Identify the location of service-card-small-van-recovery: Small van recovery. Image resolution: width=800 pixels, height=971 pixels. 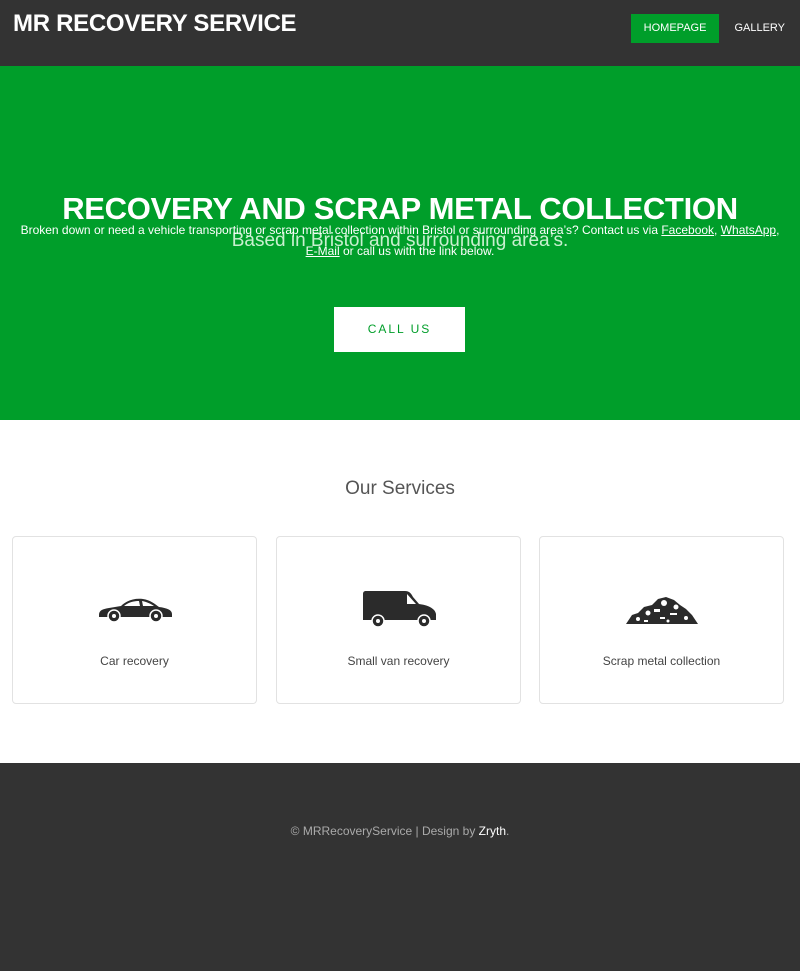
(398, 620).